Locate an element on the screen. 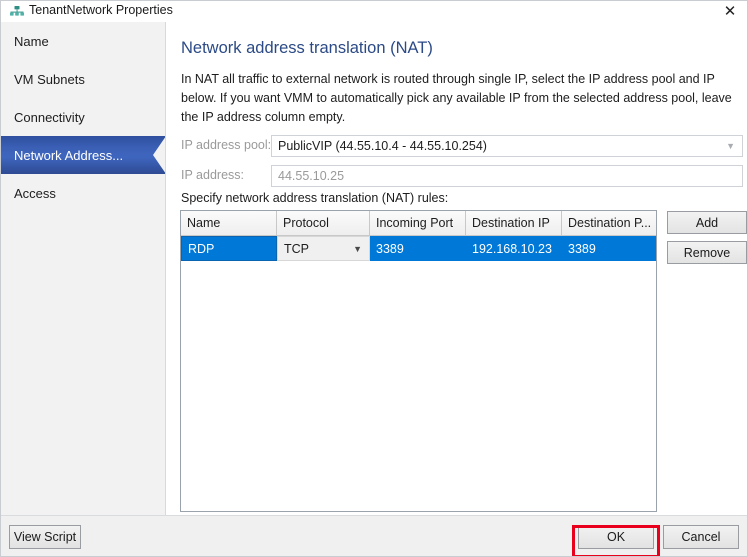  ip-address-label: IP address: is located at coordinates (213, 175).